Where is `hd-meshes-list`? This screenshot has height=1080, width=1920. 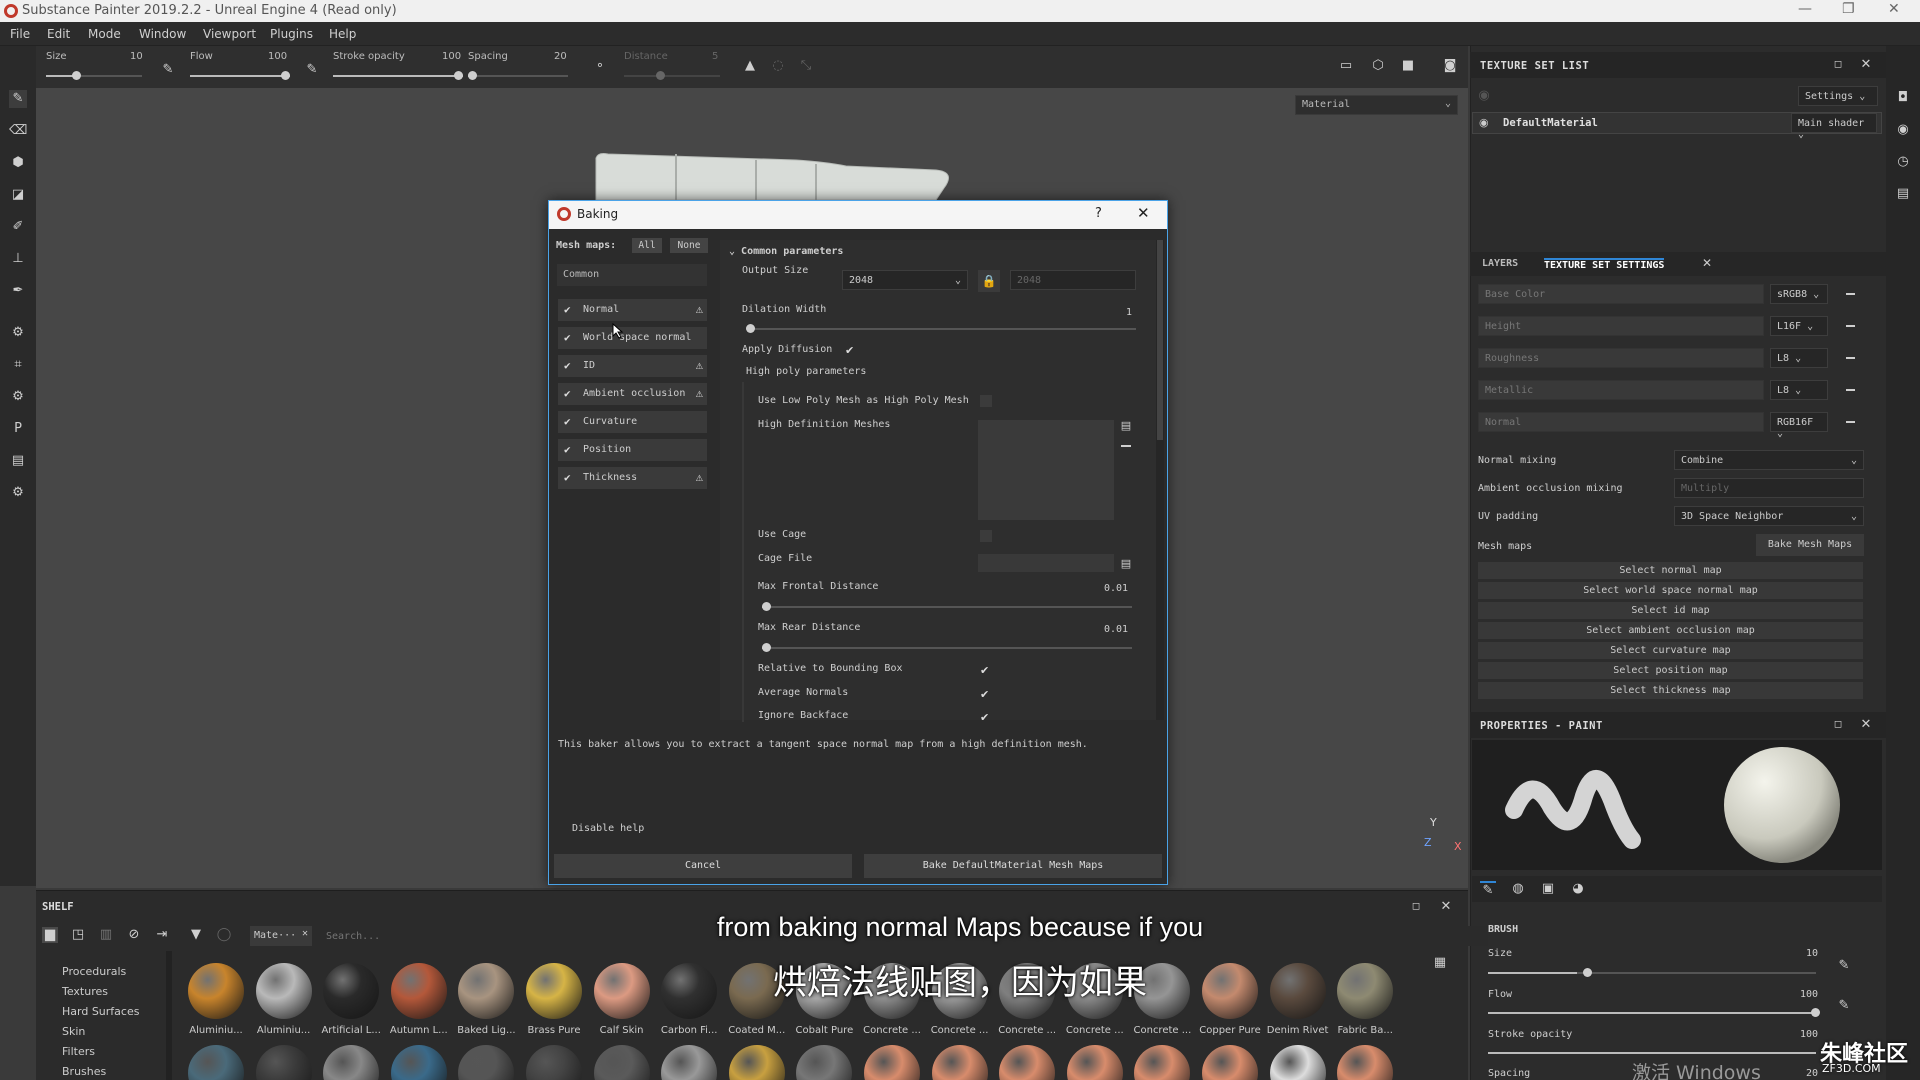
hd-meshes-list is located at coordinates (1046, 470).